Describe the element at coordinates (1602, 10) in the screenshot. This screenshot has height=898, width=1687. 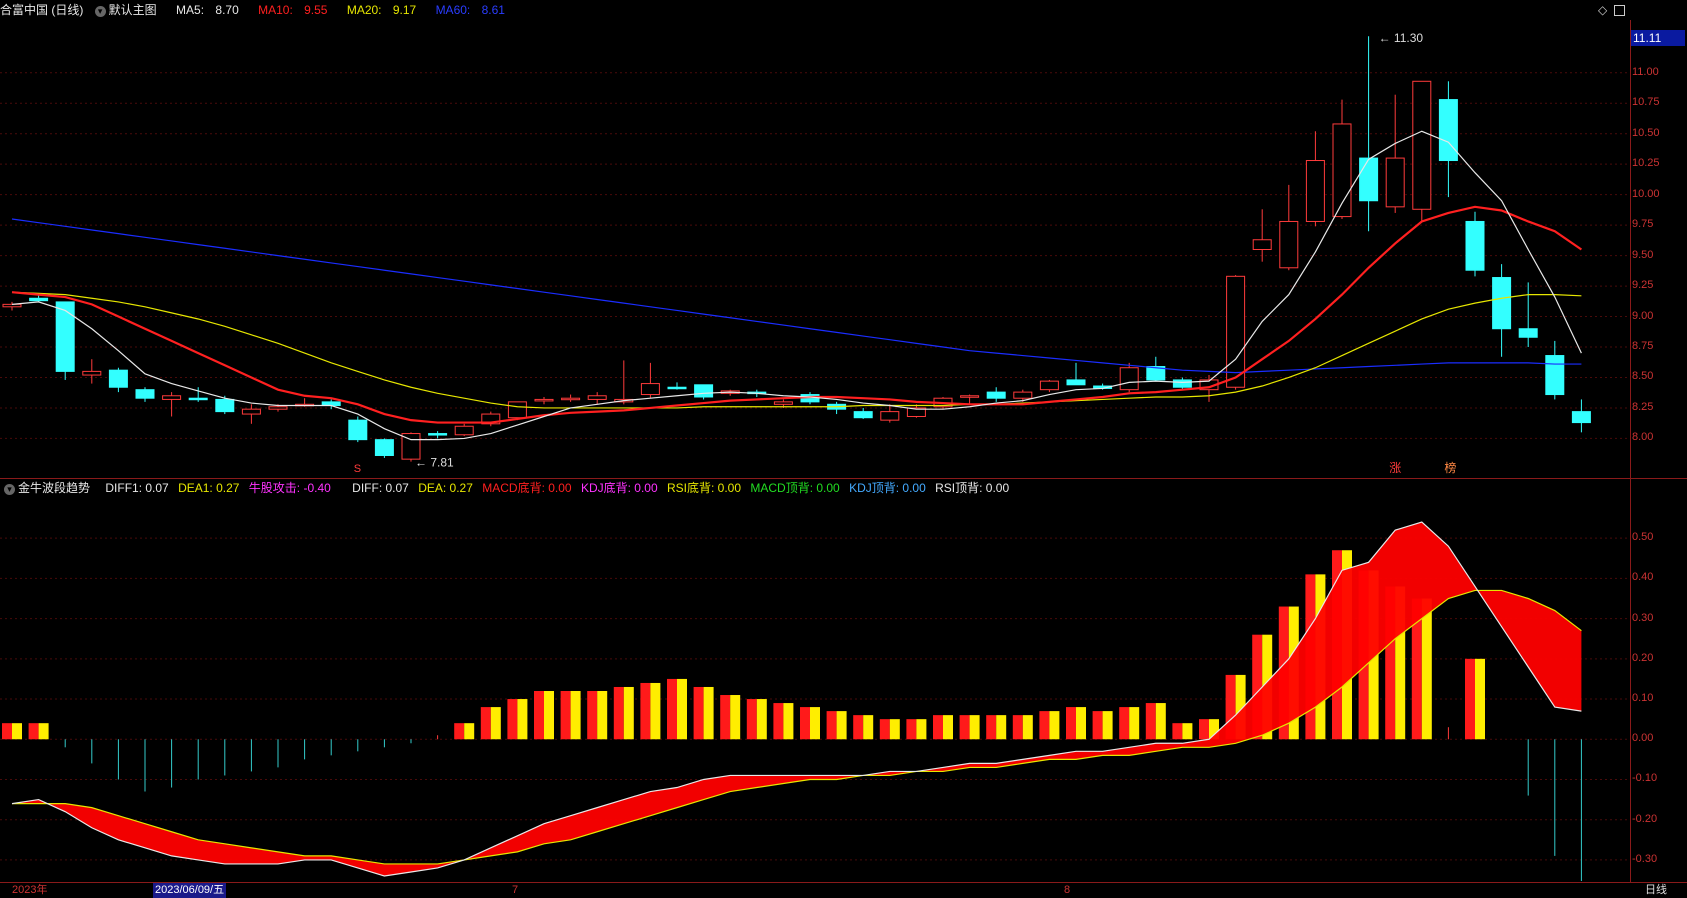
I see `diamond-icon: ◇` at that location.